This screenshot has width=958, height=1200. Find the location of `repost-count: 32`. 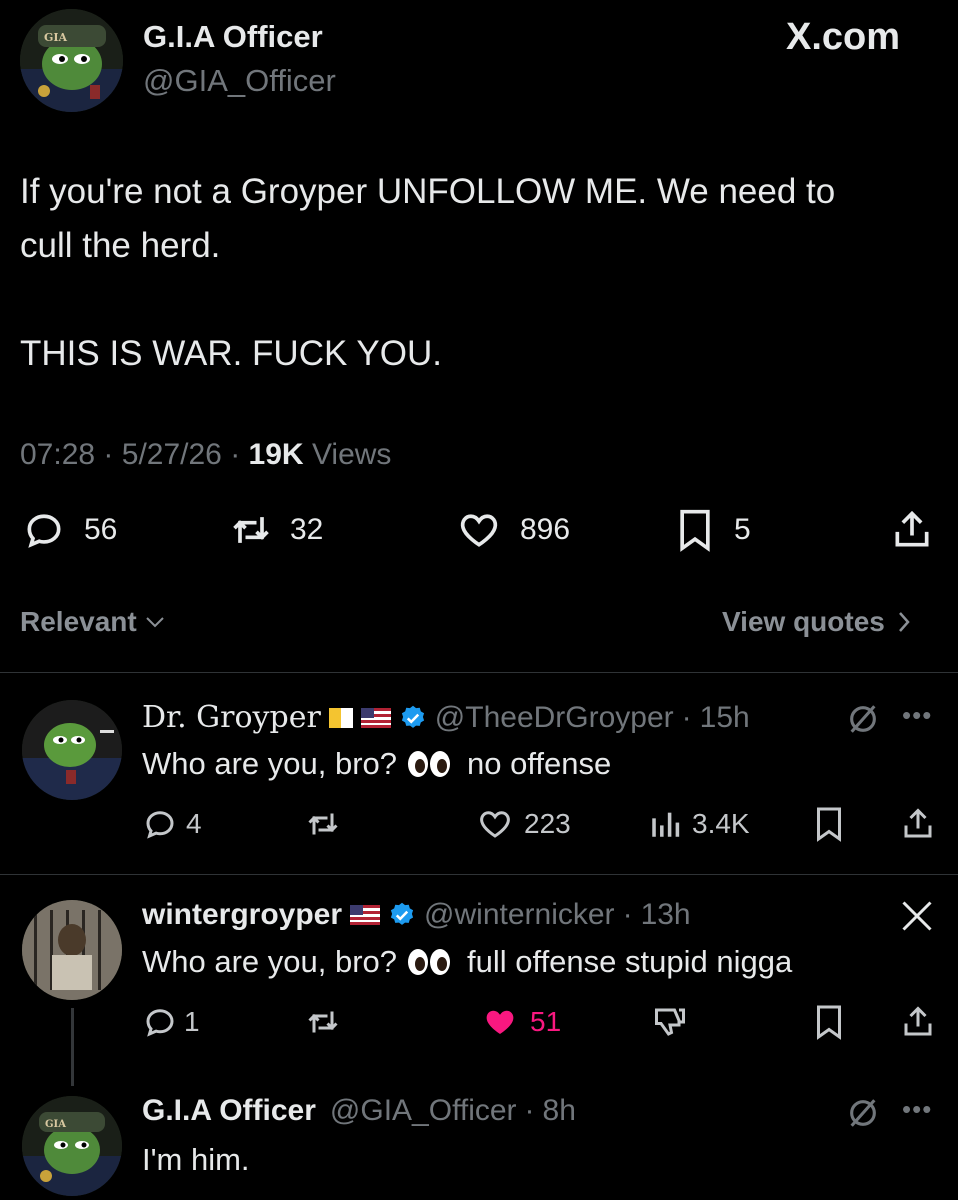

repost-count: 32 is located at coordinates (307, 529).